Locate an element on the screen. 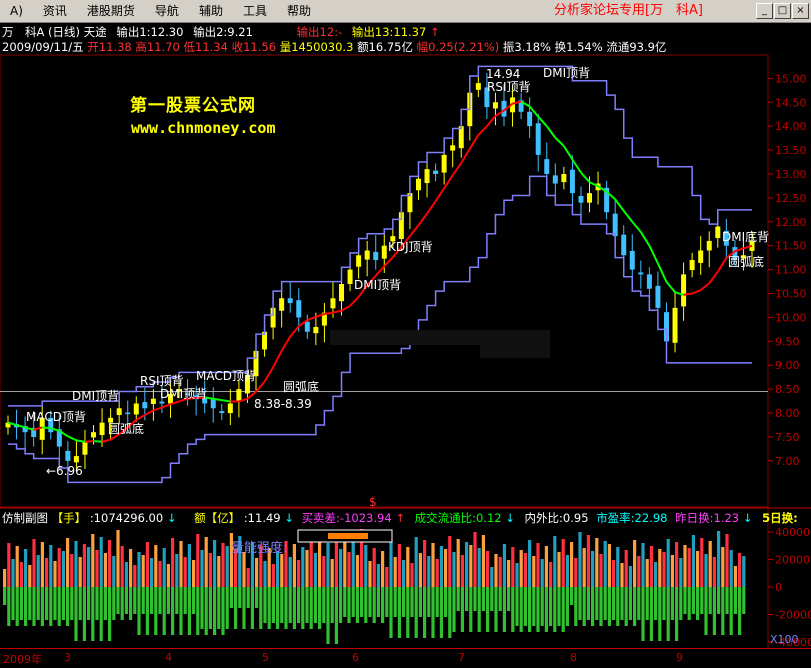 The image size is (811, 668). up-arrow-icon: ↑ is located at coordinates (400, 518).